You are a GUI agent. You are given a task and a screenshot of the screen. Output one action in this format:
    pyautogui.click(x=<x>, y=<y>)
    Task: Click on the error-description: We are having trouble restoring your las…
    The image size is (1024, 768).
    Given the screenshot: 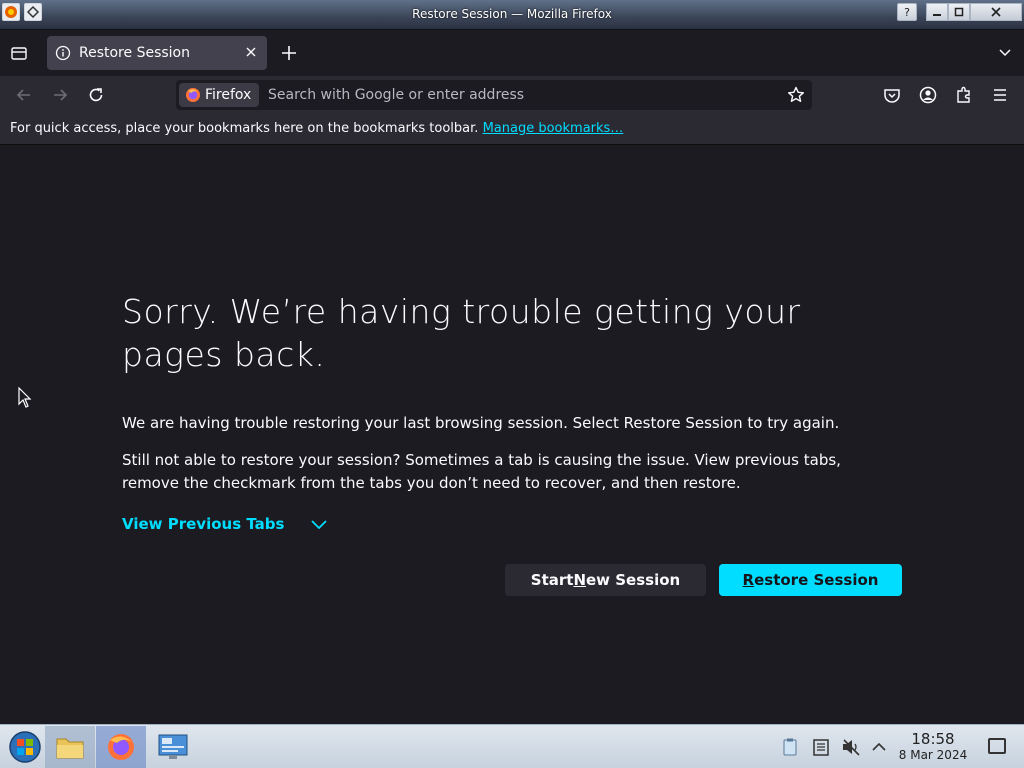 What is the action you would take?
    pyautogui.click(x=481, y=423)
    